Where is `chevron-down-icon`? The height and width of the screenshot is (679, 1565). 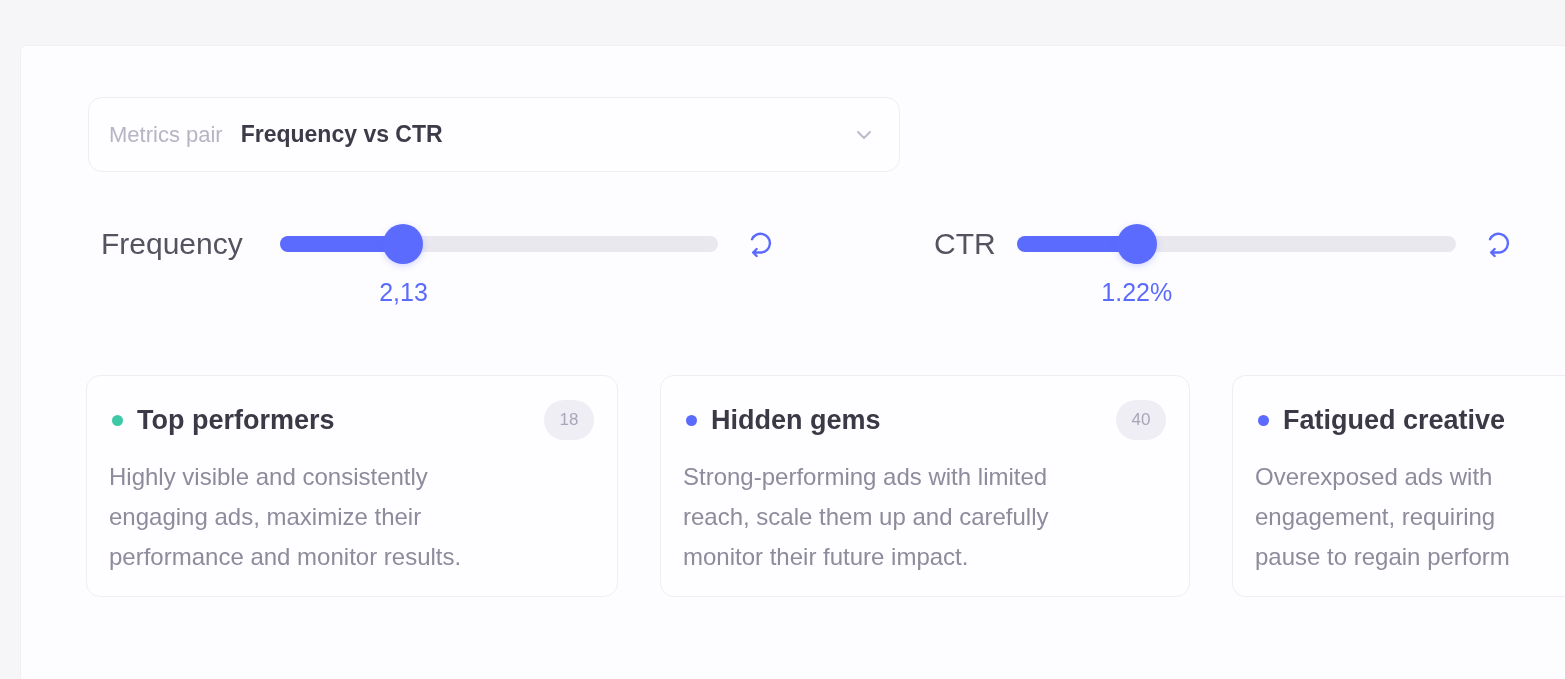 chevron-down-icon is located at coordinates (864, 134).